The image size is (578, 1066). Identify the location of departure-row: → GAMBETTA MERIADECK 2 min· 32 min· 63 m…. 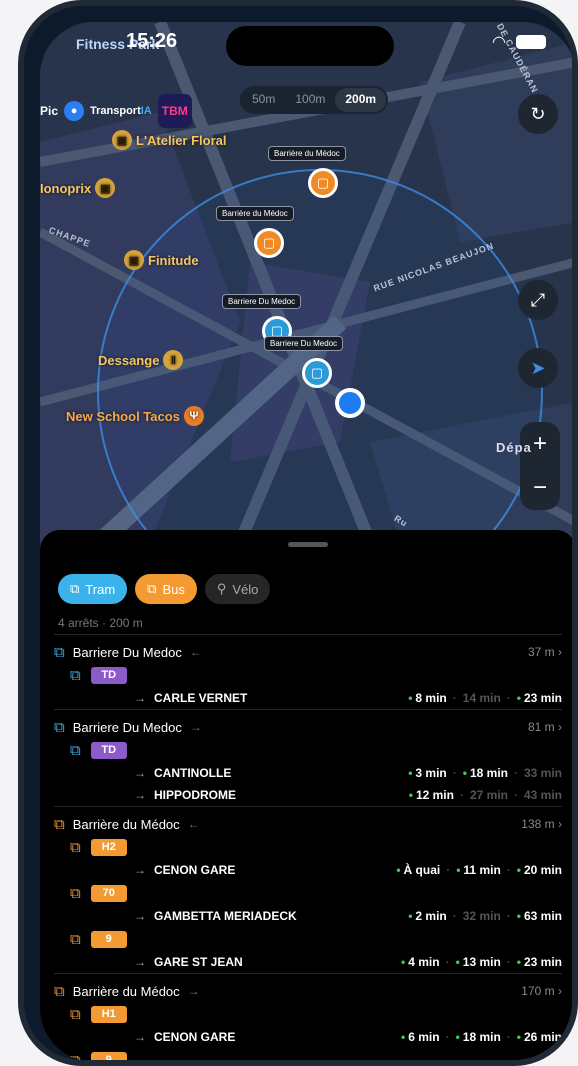
(308, 916).